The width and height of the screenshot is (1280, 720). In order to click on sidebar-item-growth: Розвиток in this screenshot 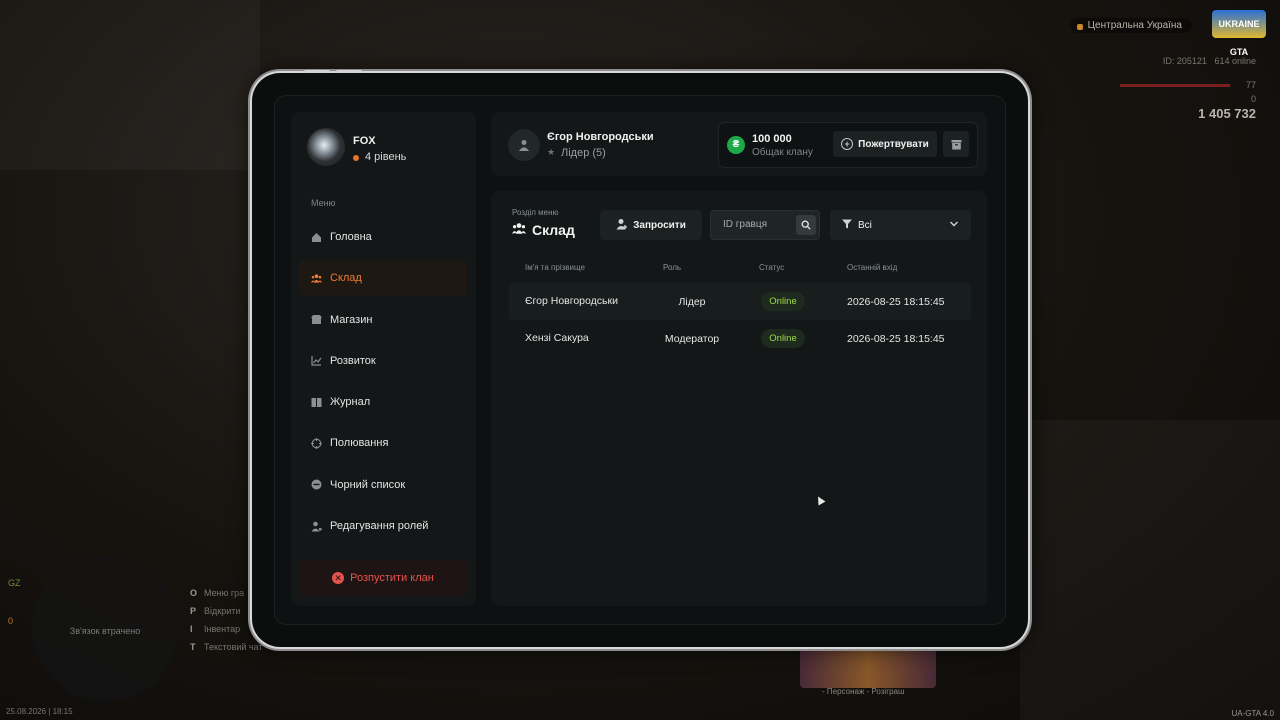, I will do `click(383, 361)`.